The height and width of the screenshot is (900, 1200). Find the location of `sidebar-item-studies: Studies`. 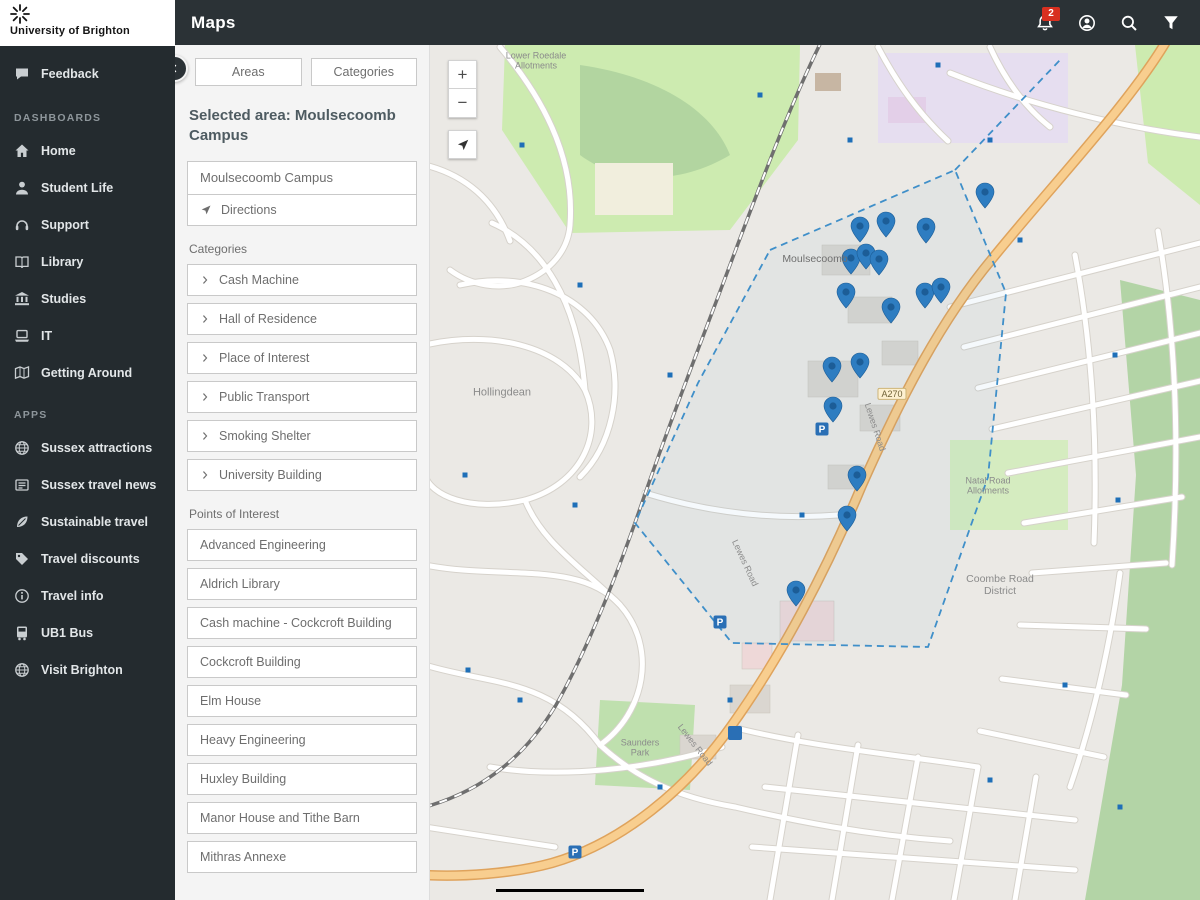

sidebar-item-studies: Studies is located at coordinates (87, 298).